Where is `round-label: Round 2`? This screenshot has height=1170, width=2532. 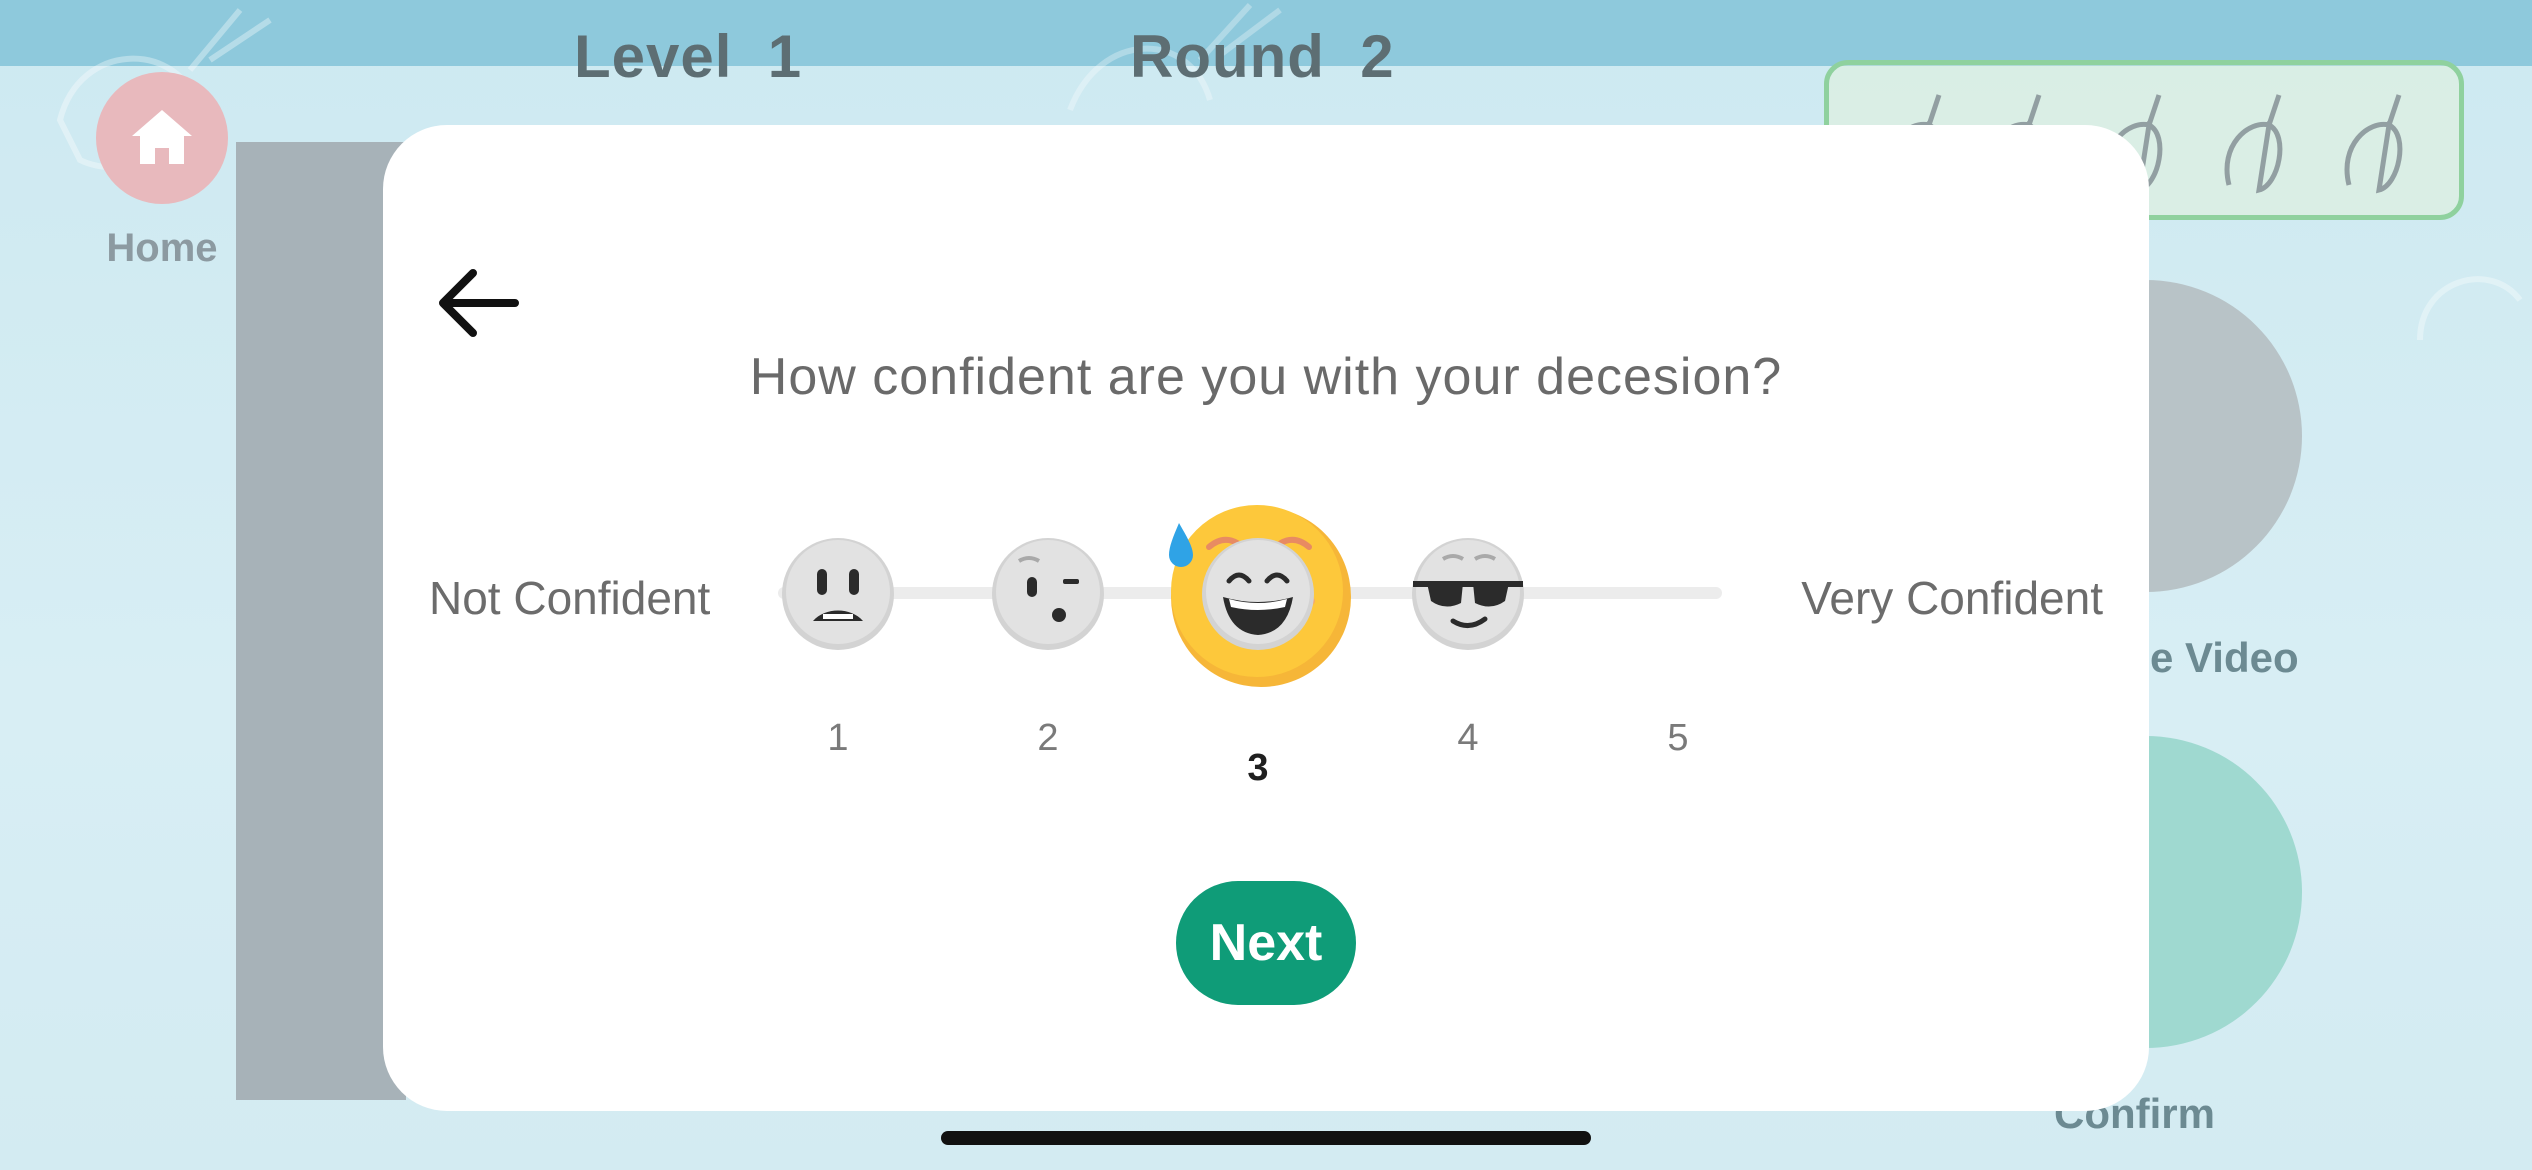
round-label: Round 2 is located at coordinates (1262, 56).